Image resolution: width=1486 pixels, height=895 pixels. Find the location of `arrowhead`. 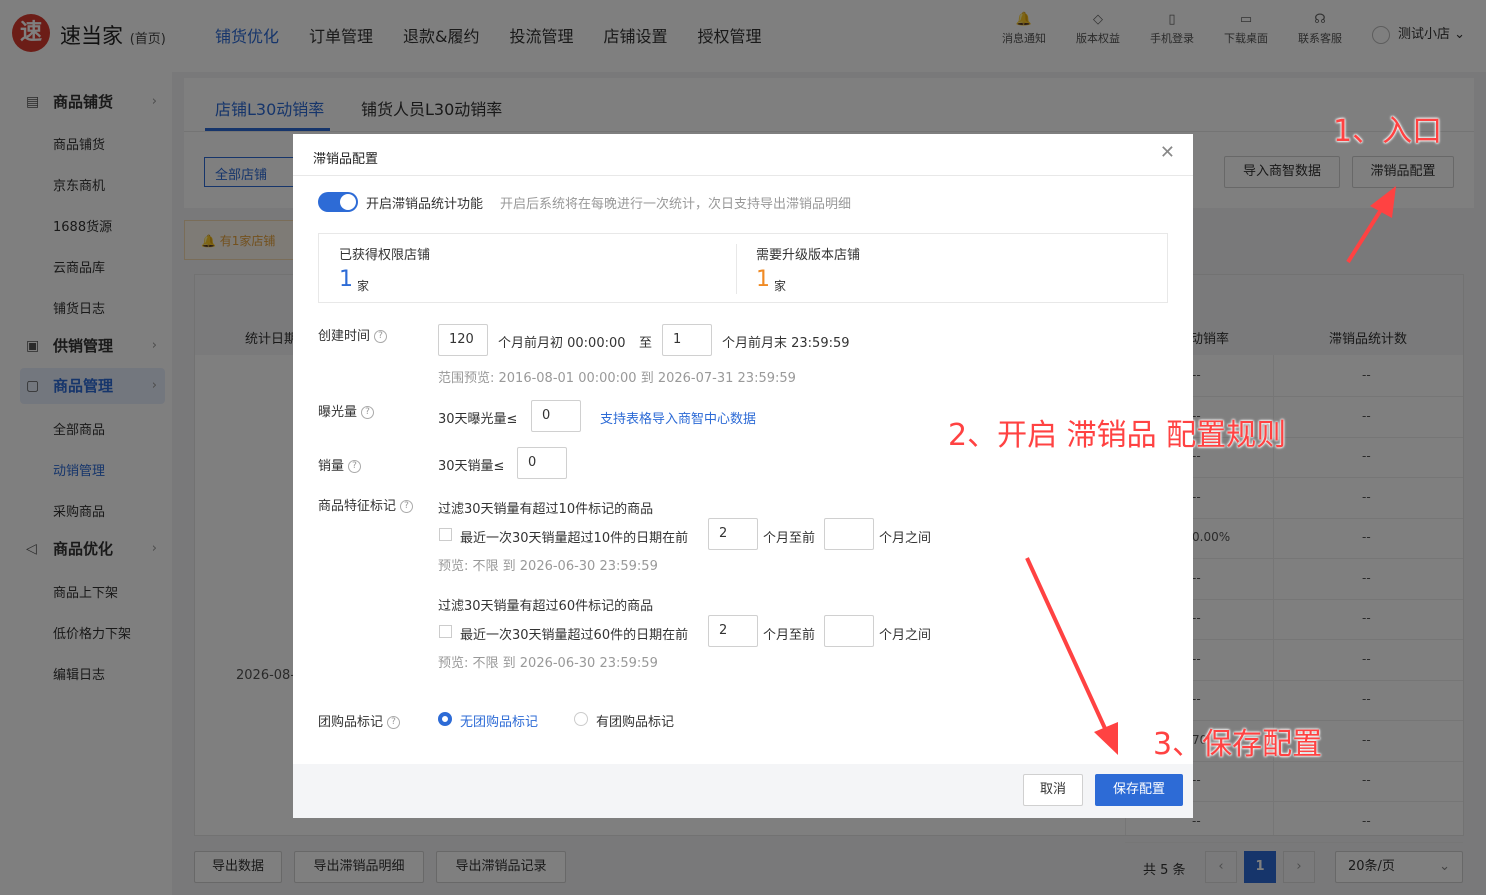

arrowhead is located at coordinates (1383, 202).